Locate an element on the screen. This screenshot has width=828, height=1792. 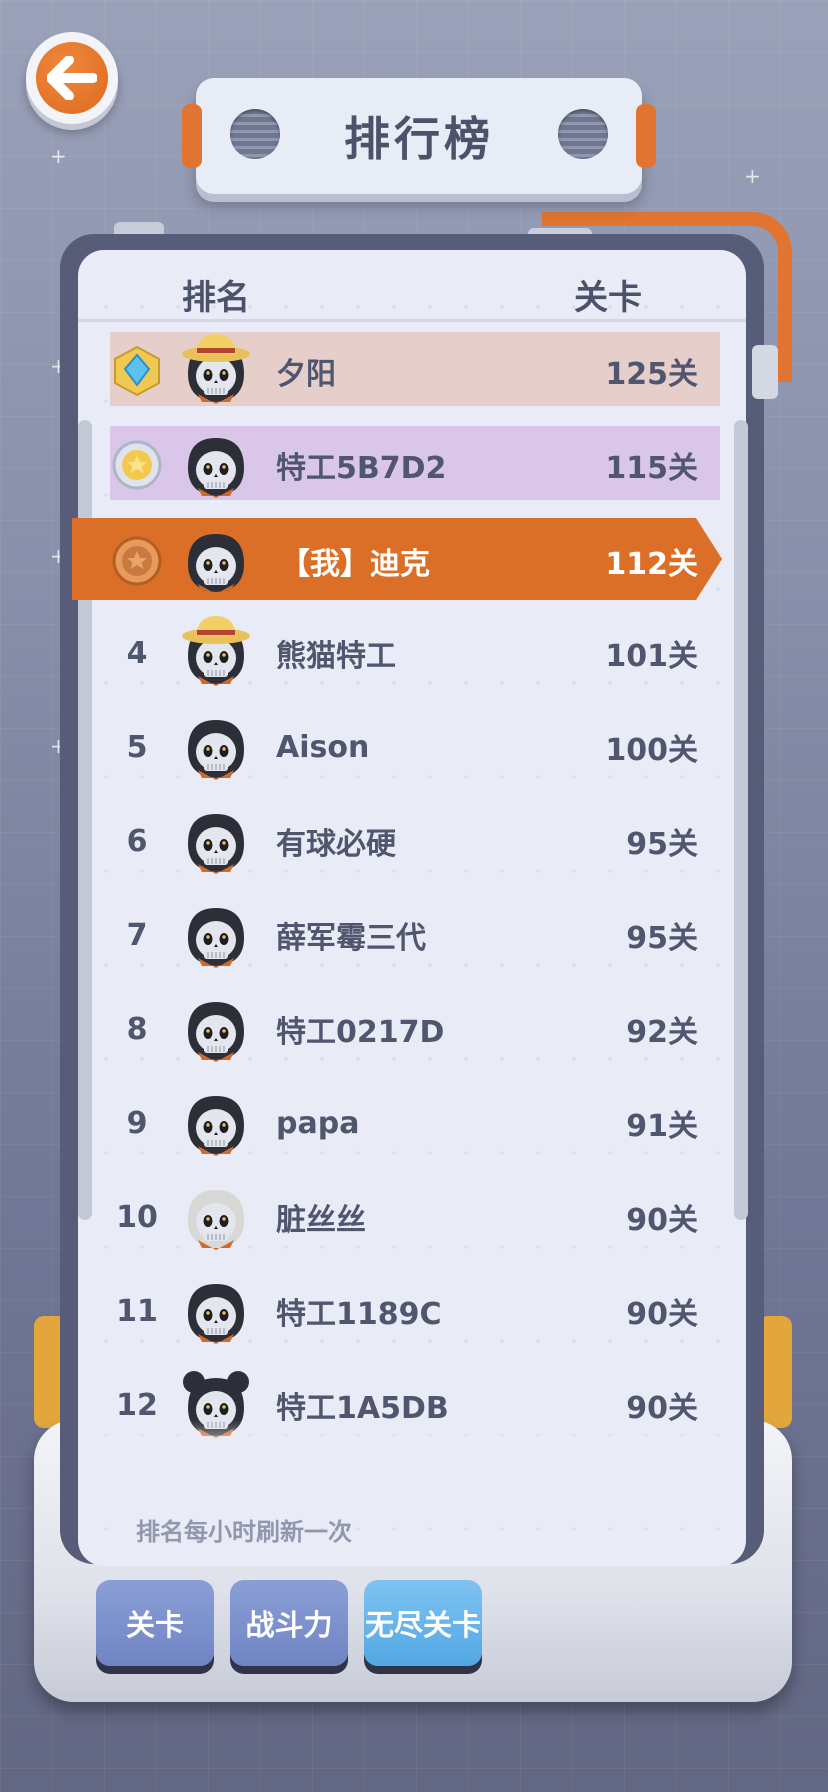
back-arrow-icon is located at coordinates (72, 78).